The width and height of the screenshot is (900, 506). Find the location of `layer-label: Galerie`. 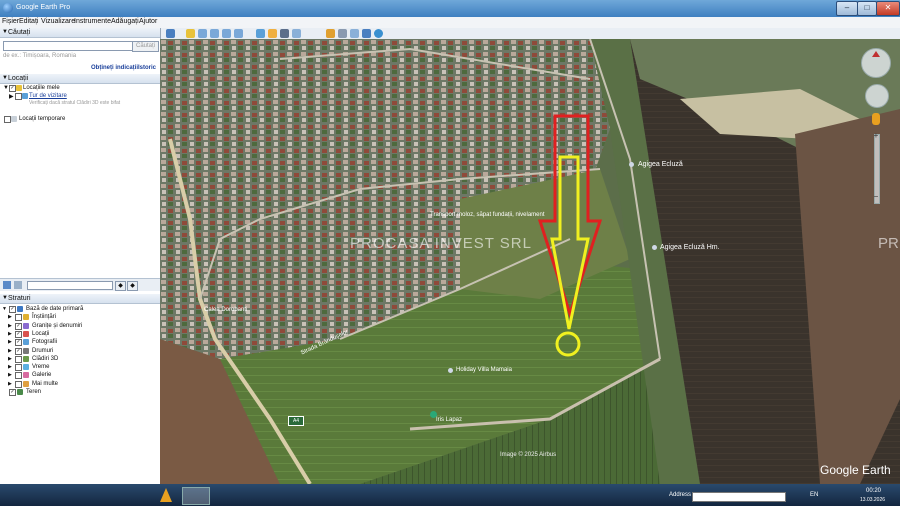

layer-label: Galerie is located at coordinates (41, 375).